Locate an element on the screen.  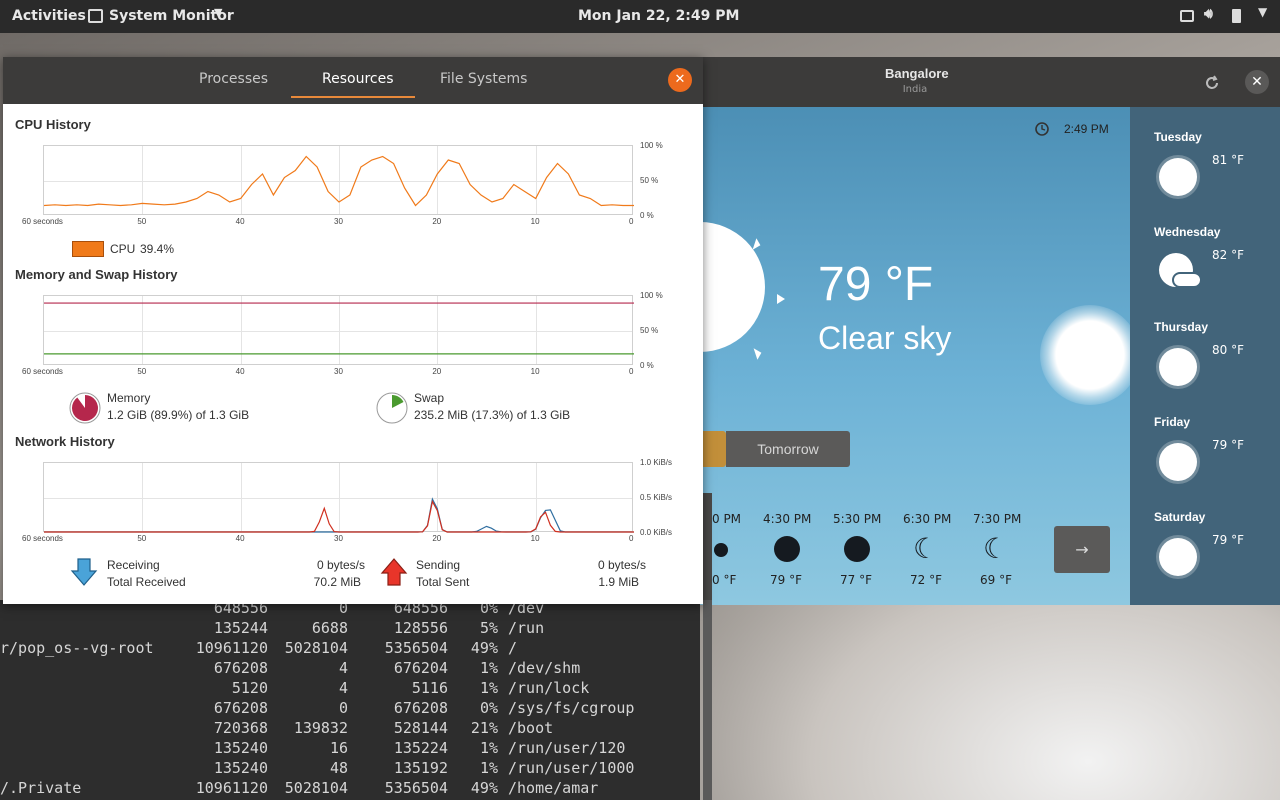
x-tick-label: 0 is located at coordinates (631, 538).